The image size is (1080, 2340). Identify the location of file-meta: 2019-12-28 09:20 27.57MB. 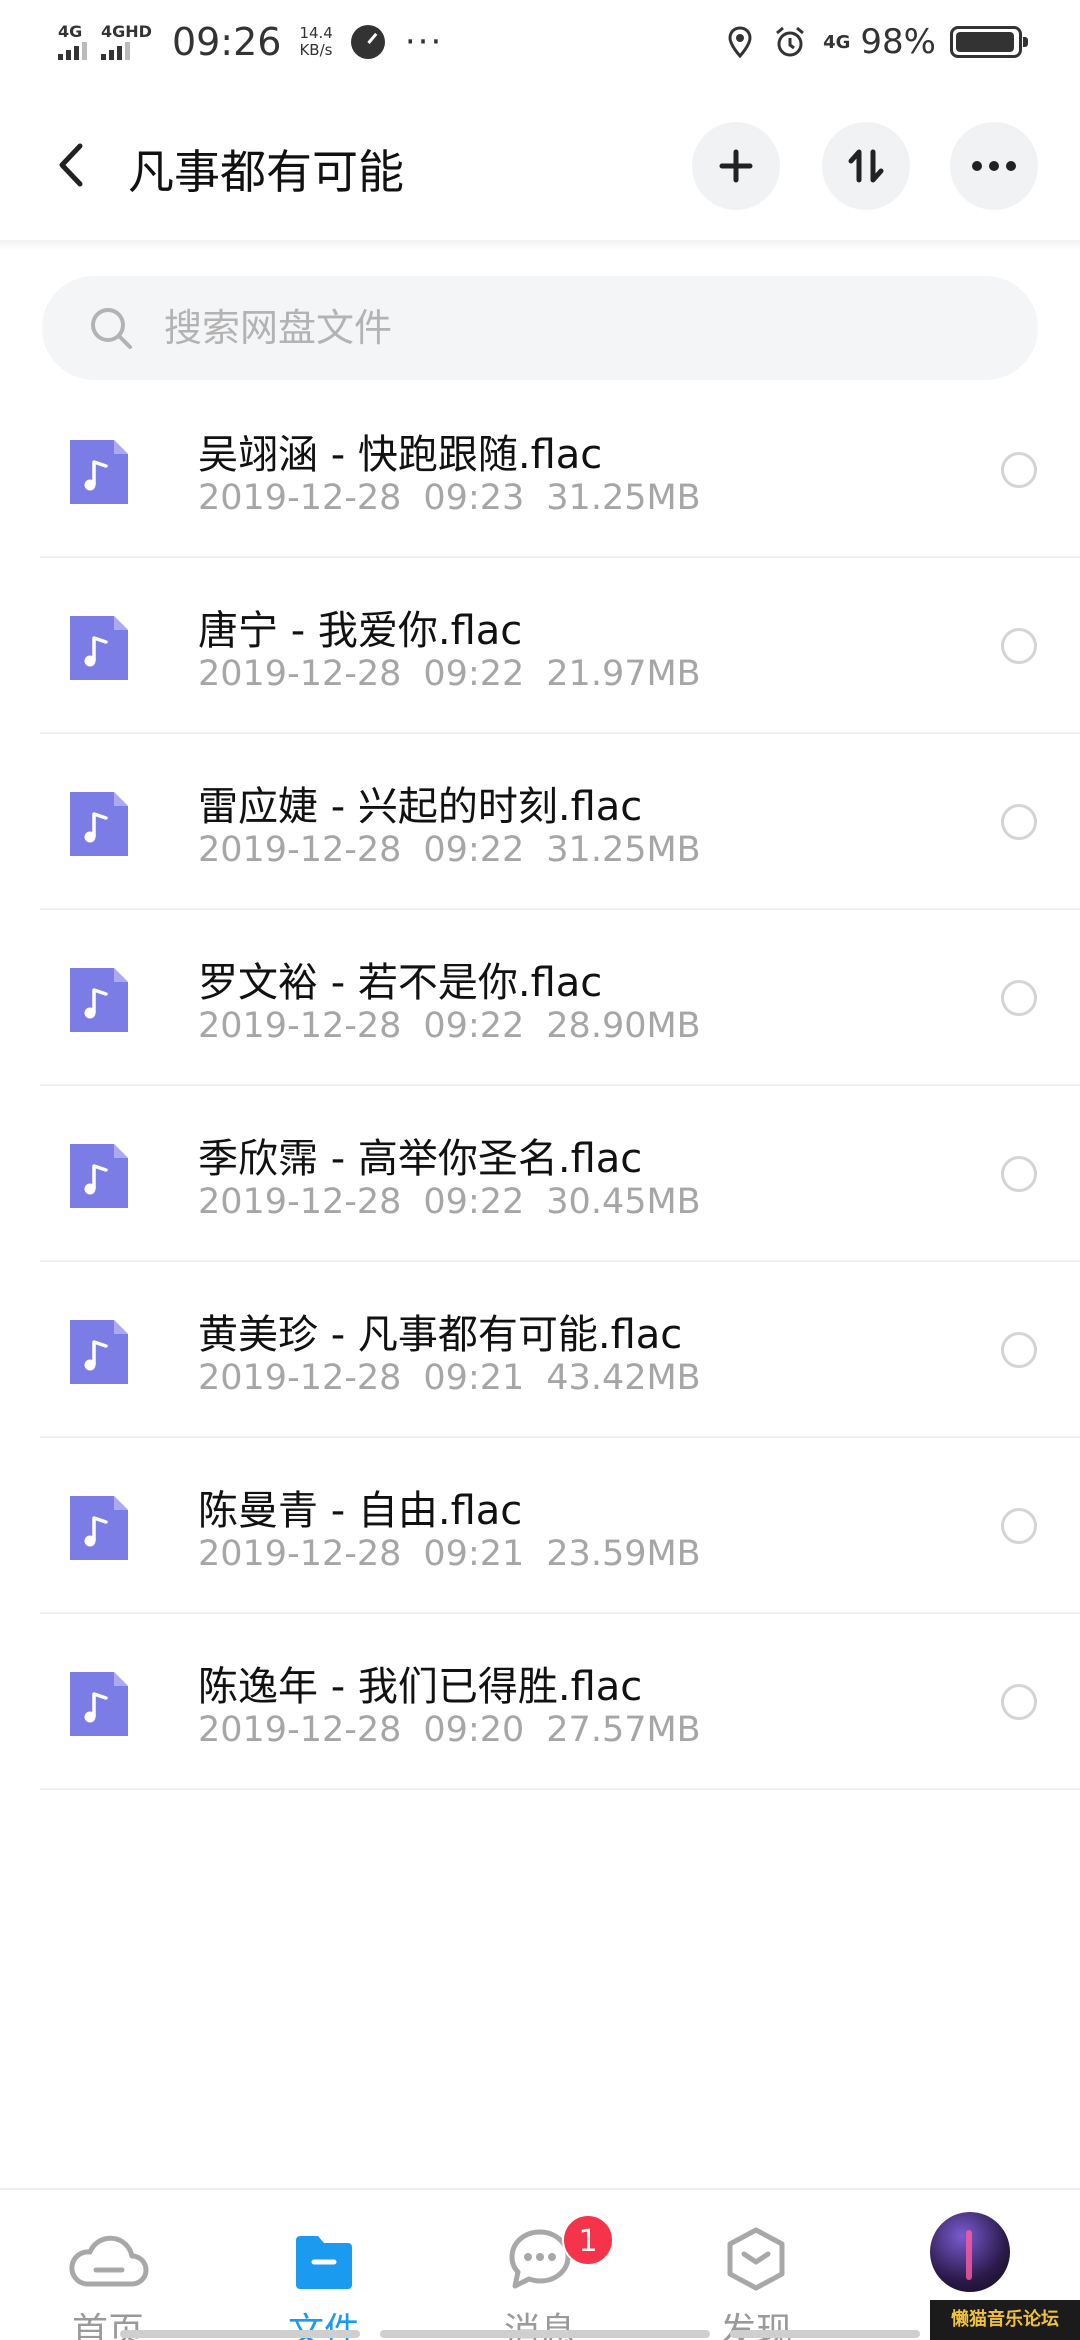
(449, 1730).